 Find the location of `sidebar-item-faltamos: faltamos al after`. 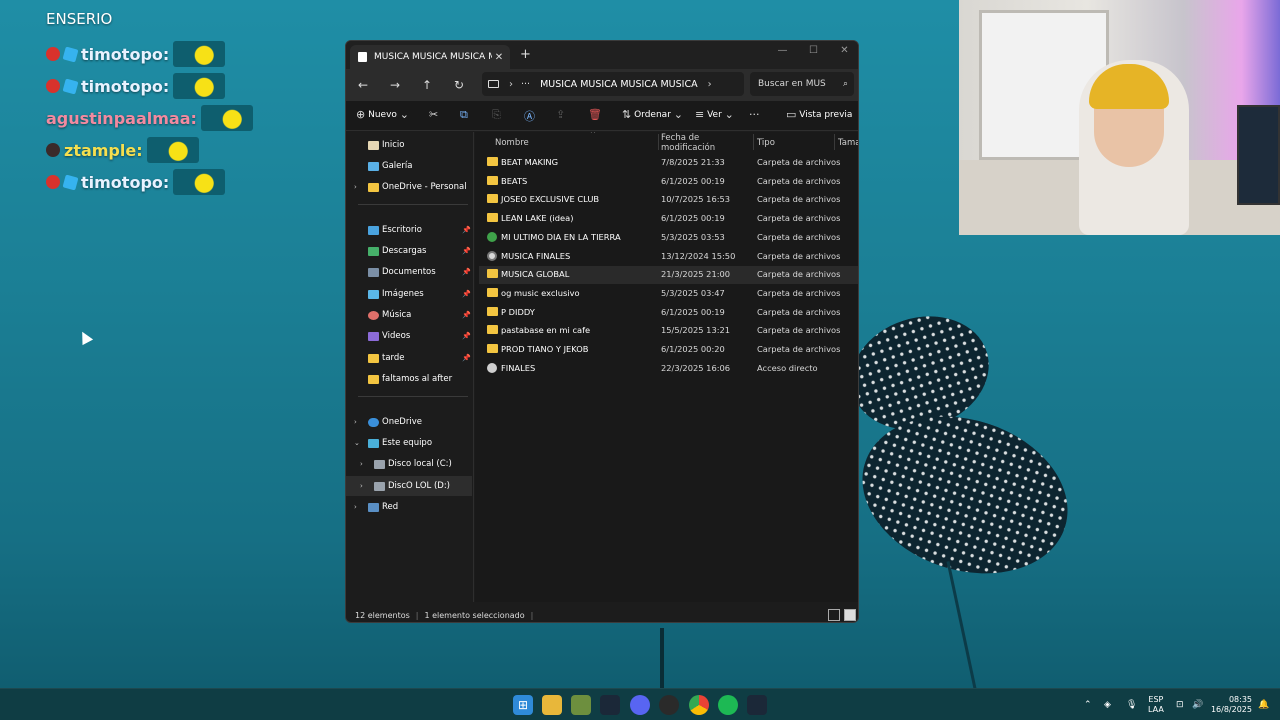

sidebar-item-faltamos: faltamos al after is located at coordinates (409, 379).